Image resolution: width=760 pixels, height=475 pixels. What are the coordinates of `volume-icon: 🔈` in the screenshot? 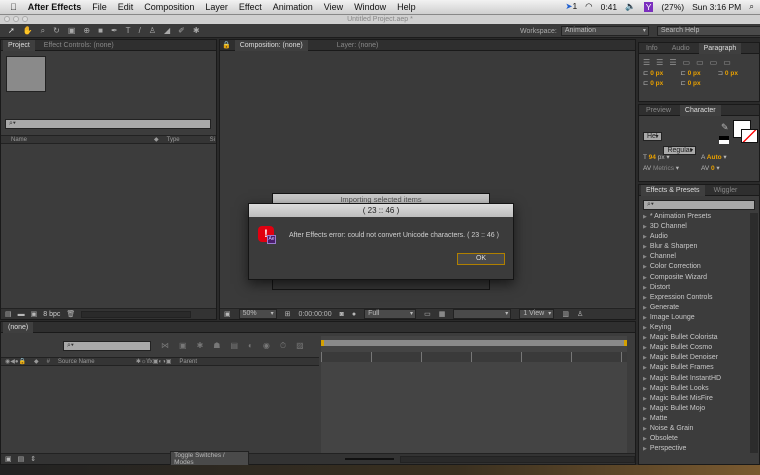 It's located at (630, 6).